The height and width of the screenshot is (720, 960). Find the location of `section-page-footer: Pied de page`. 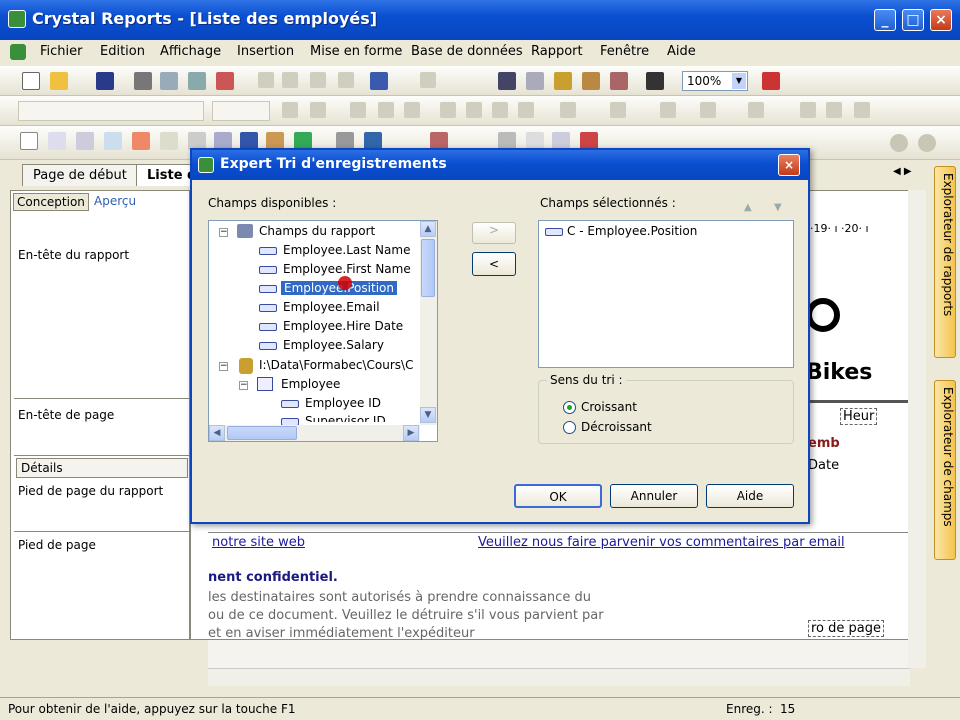

section-page-footer: Pied de page is located at coordinates (57, 545).